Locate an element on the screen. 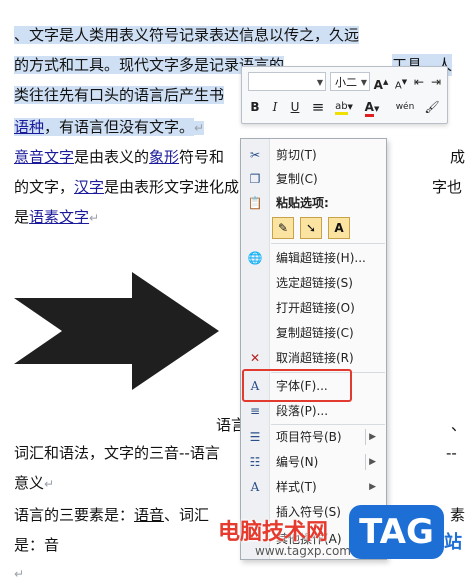 This screenshot has height=585, width=476. menu-item-label: 取消超链接(R) is located at coordinates (315, 358).